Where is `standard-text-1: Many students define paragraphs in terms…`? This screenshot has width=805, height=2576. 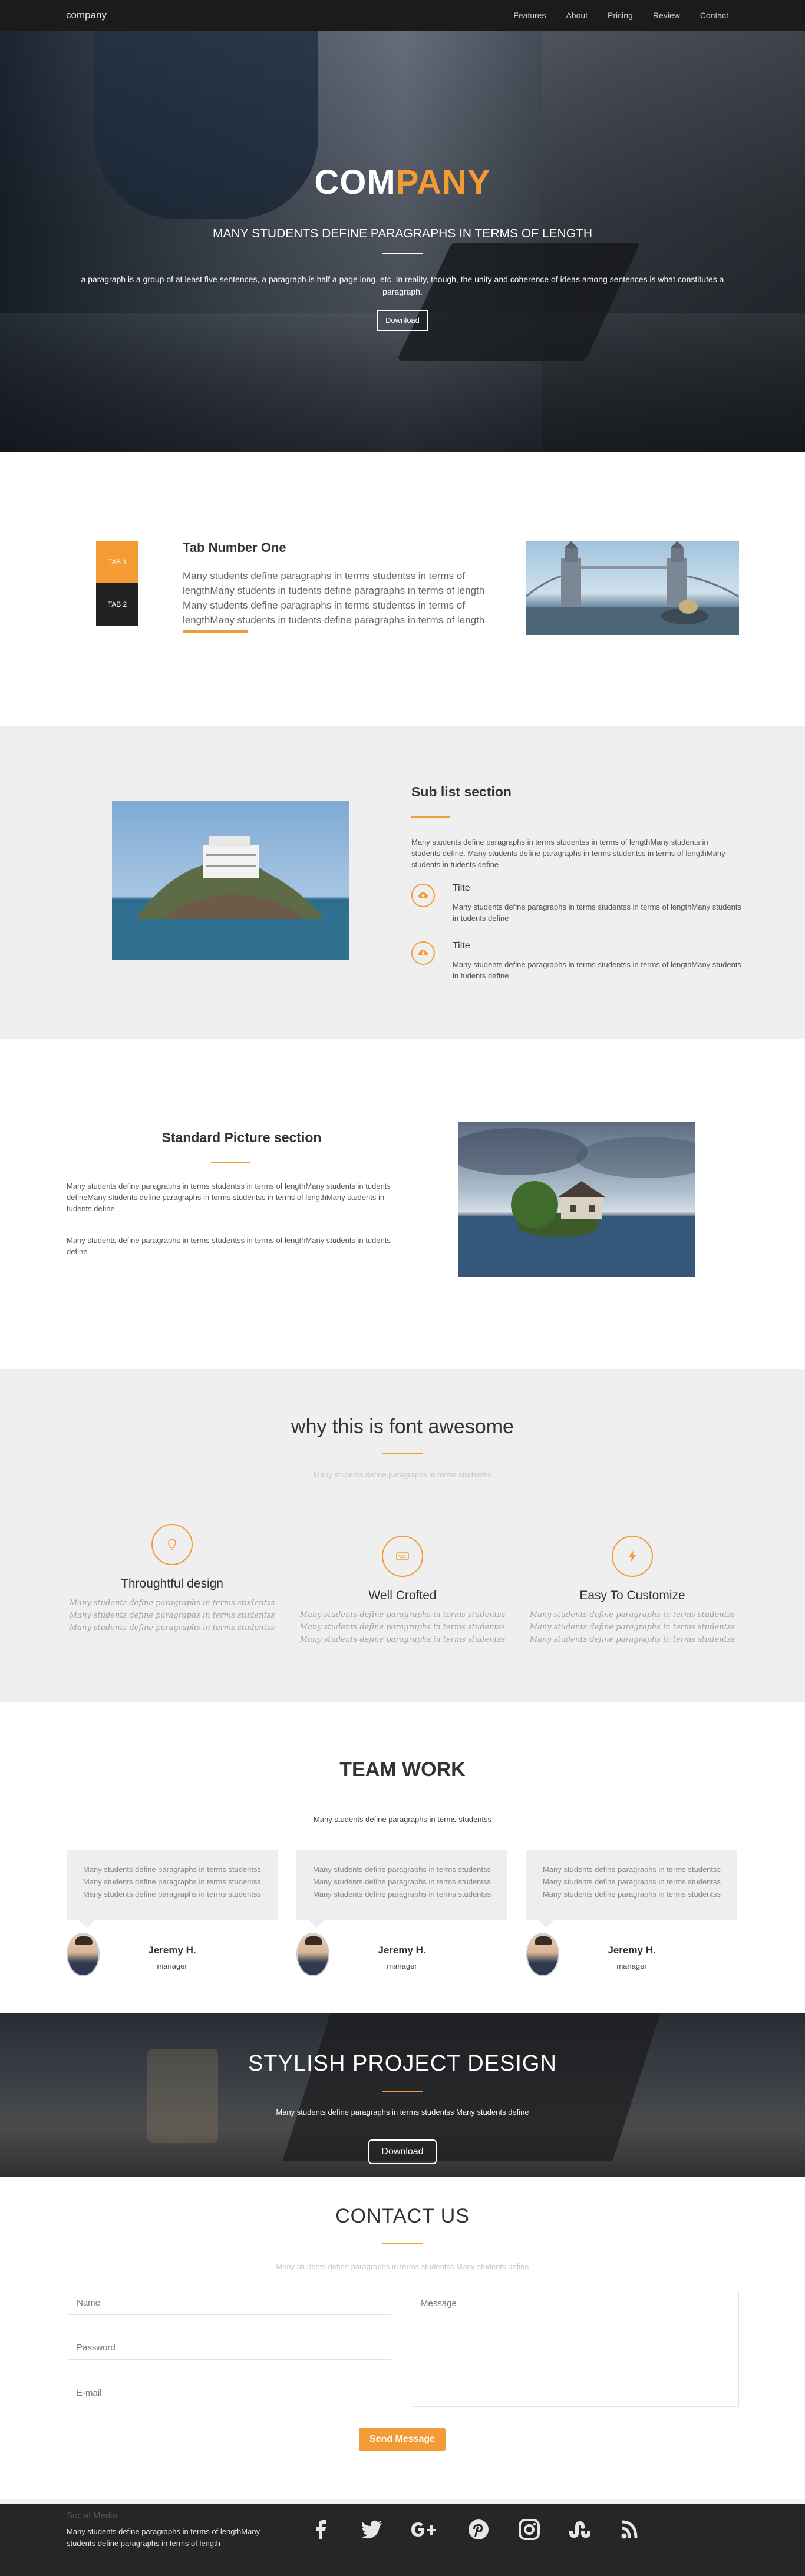
standard-text-1: Many students define paragraphs in terms… is located at coordinates (229, 1197).